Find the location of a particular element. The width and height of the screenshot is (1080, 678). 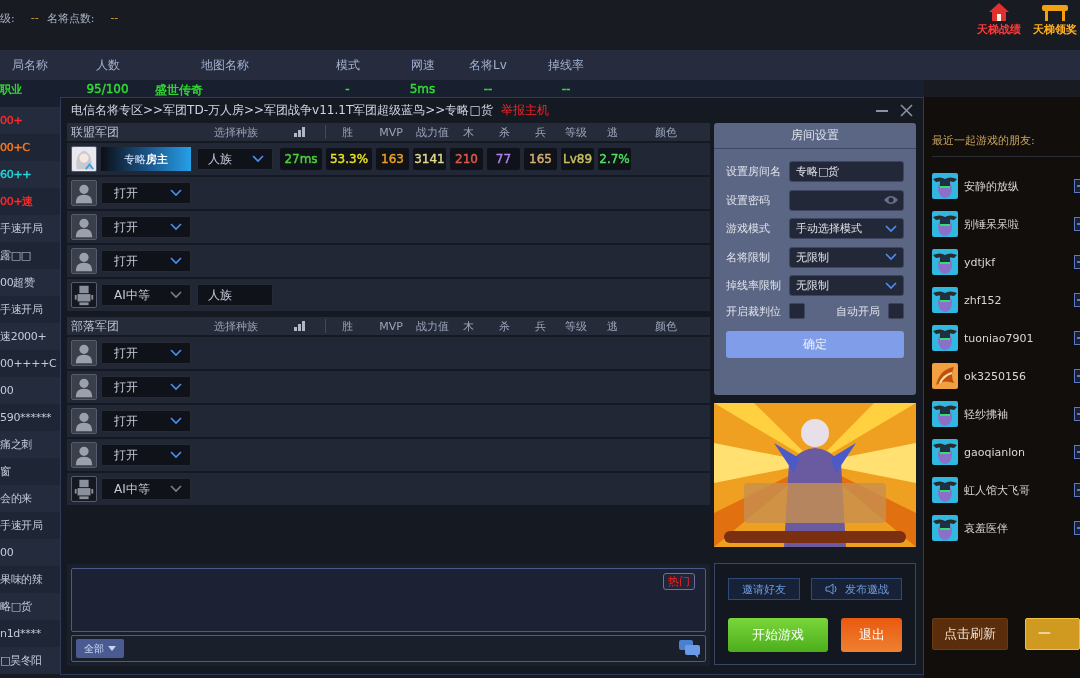

shortcut-button: 天梯战绩 is located at coordinates (999, 19).